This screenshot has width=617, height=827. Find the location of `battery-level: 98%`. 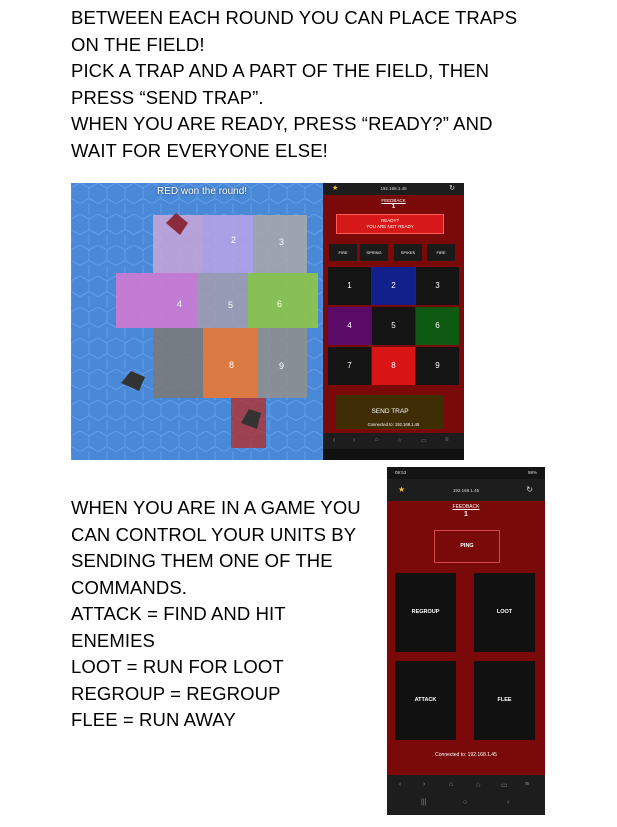

battery-level: 98% is located at coordinates (532, 472).